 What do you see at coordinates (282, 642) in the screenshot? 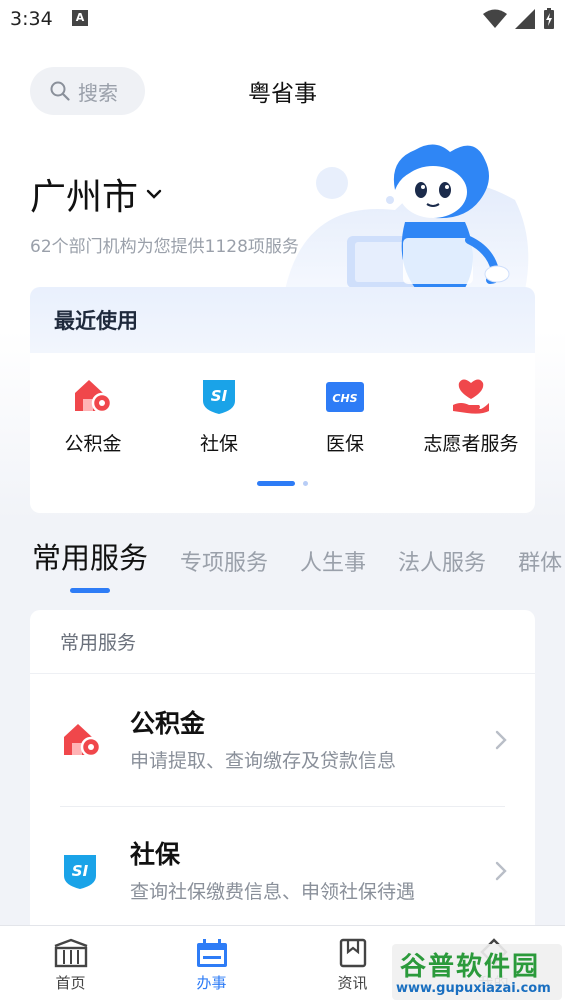
I see `service-card-header: 常用服务` at bounding box center [282, 642].